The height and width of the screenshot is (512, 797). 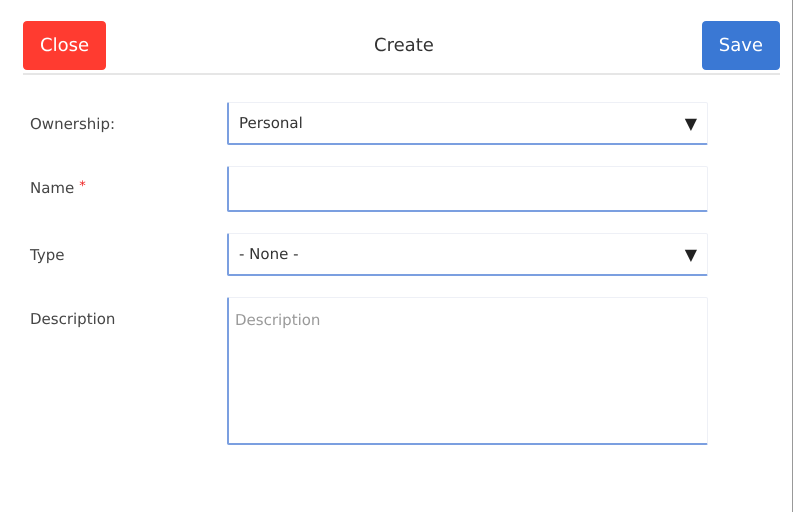 I want to click on dropdown: Personal ▼, so click(x=467, y=123).